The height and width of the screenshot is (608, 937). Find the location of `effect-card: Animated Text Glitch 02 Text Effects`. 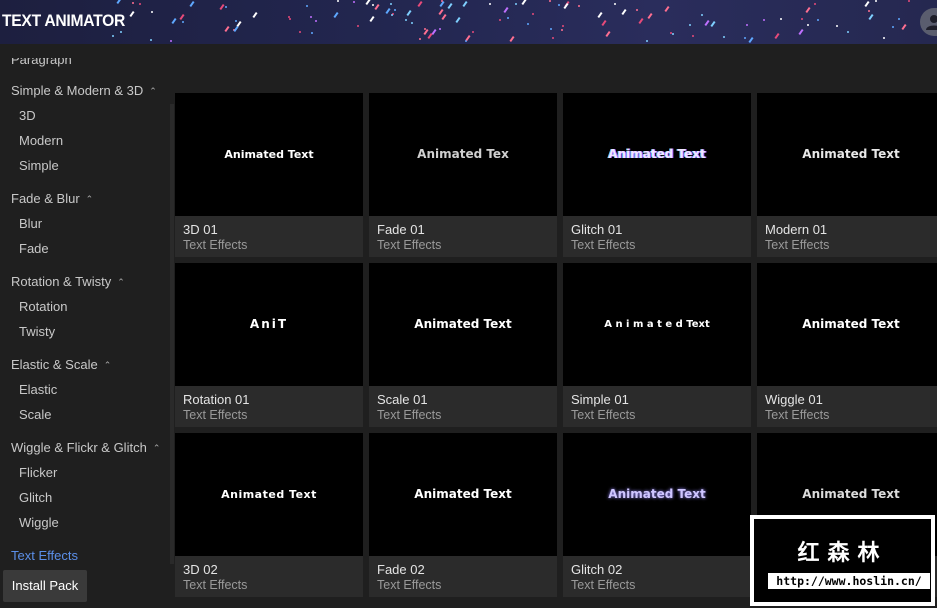

effect-card: Animated Text Glitch 02 Text Effects is located at coordinates (657, 515).